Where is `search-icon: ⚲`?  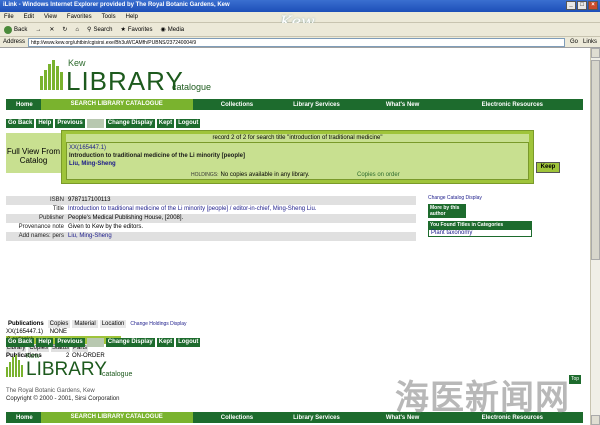
search-icon: ⚲ is located at coordinates (89, 30).